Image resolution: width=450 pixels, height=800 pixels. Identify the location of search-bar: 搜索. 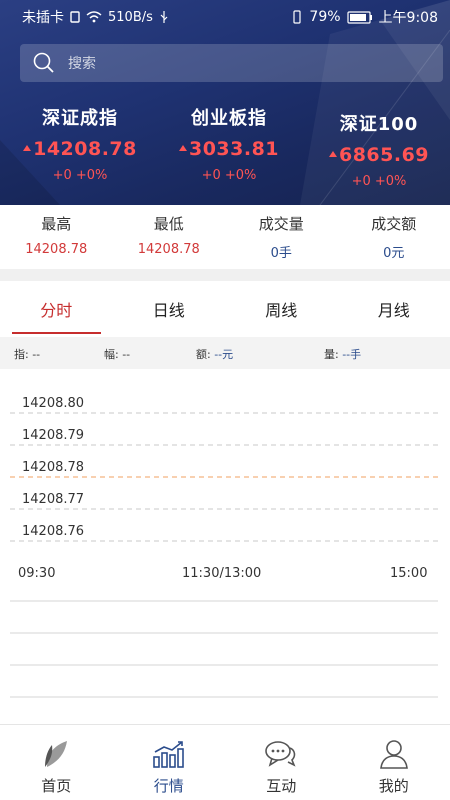
(231, 63).